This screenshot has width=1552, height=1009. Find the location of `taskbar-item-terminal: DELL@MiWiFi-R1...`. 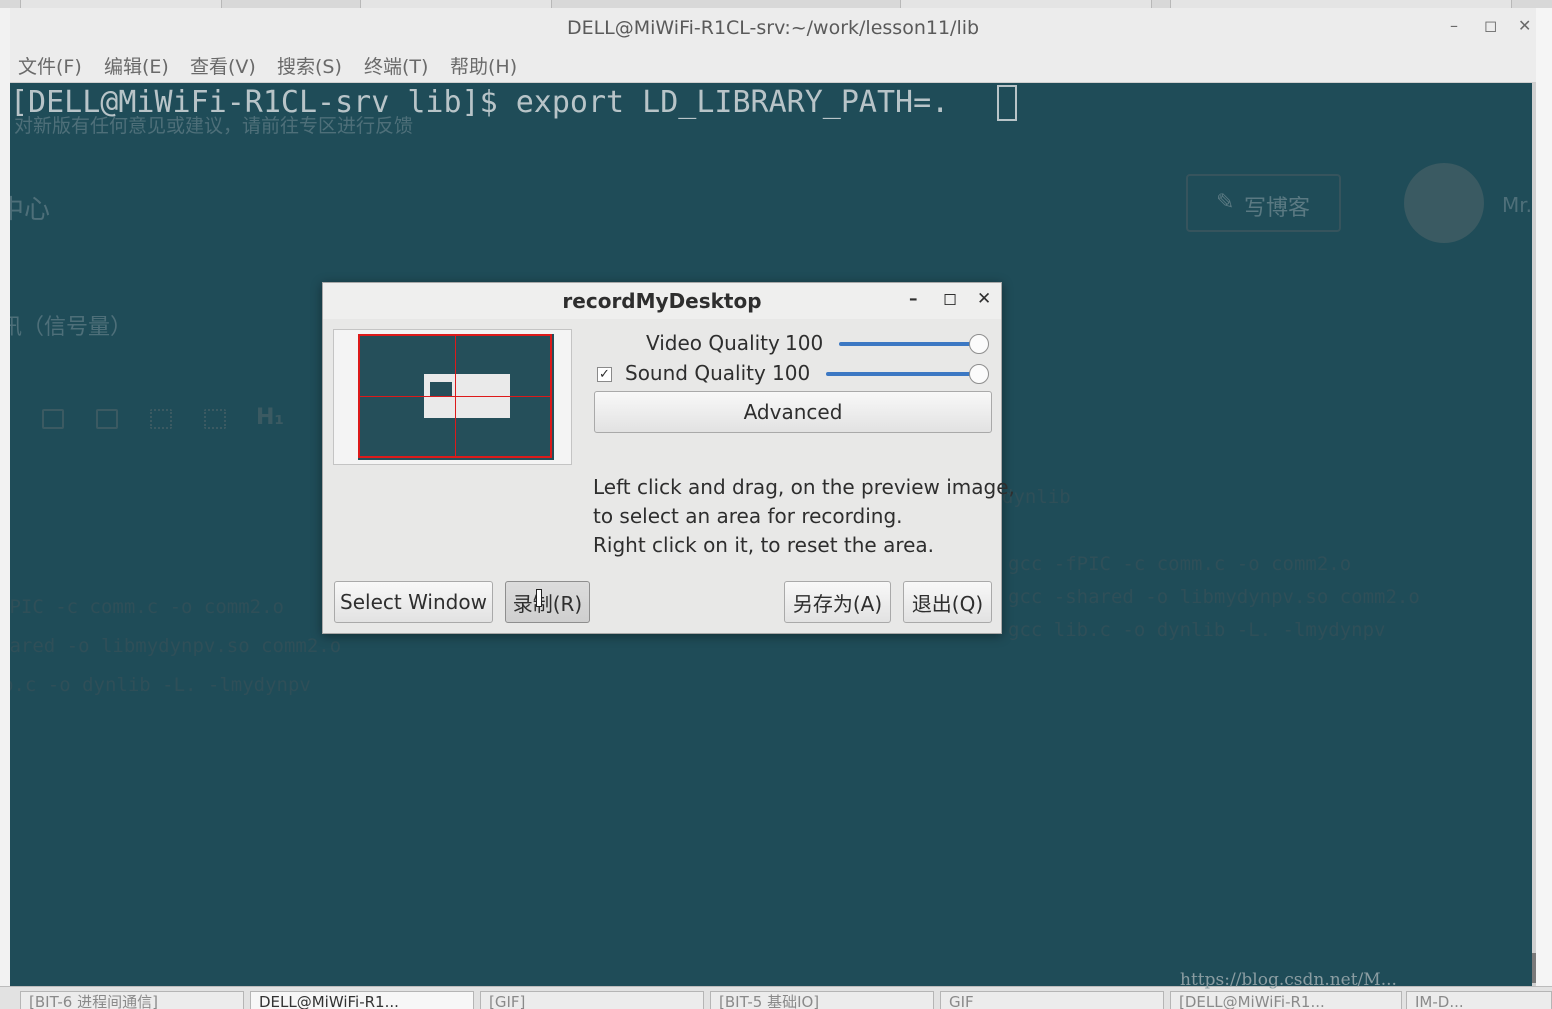

taskbar-item-terminal: DELL@MiWiFi-R1... is located at coordinates (362, 1000).